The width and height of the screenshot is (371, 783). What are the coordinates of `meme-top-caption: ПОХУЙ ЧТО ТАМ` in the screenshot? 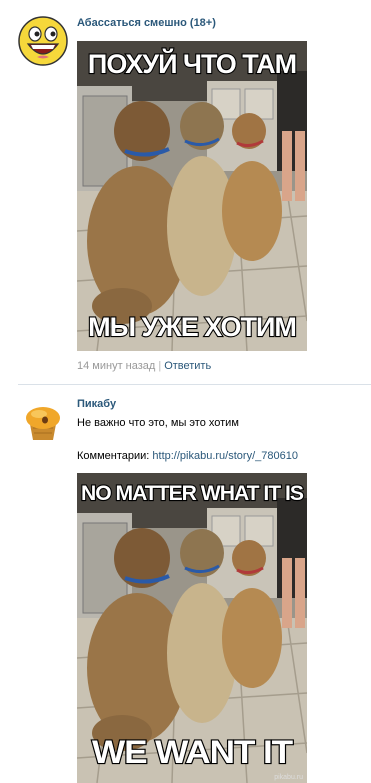 It's located at (192, 63).